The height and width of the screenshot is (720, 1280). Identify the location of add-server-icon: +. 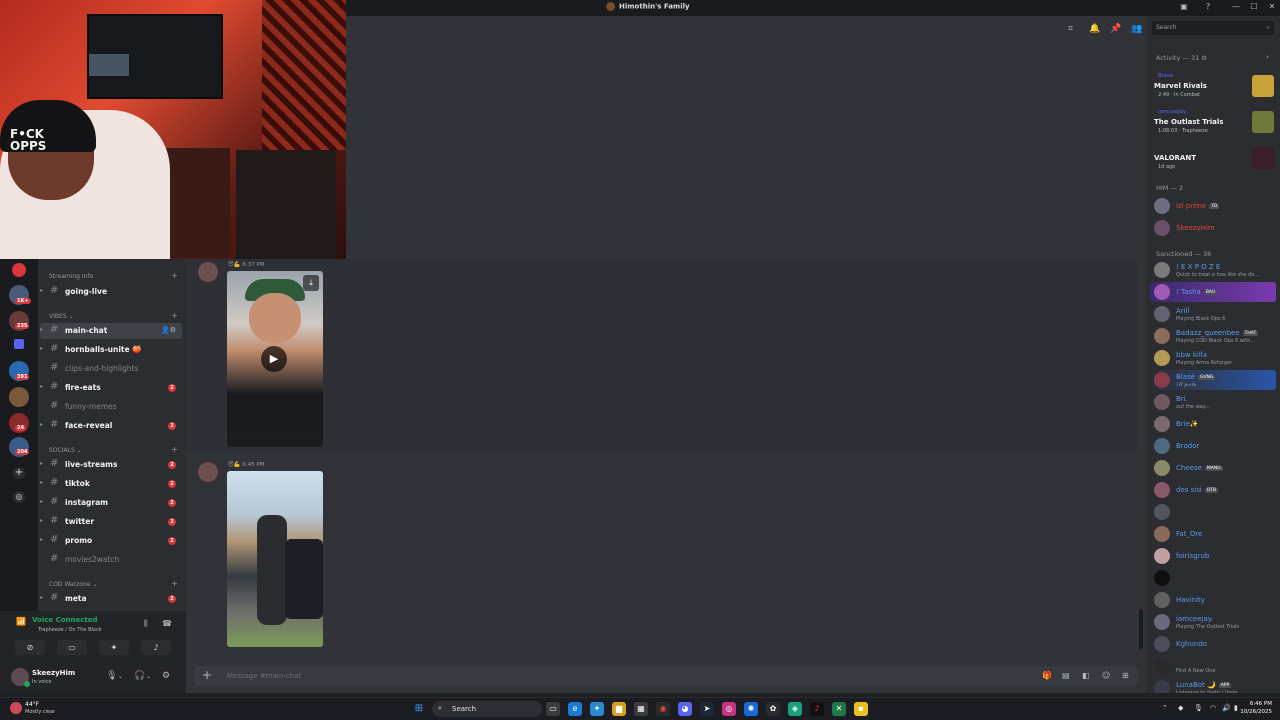
(19, 473).